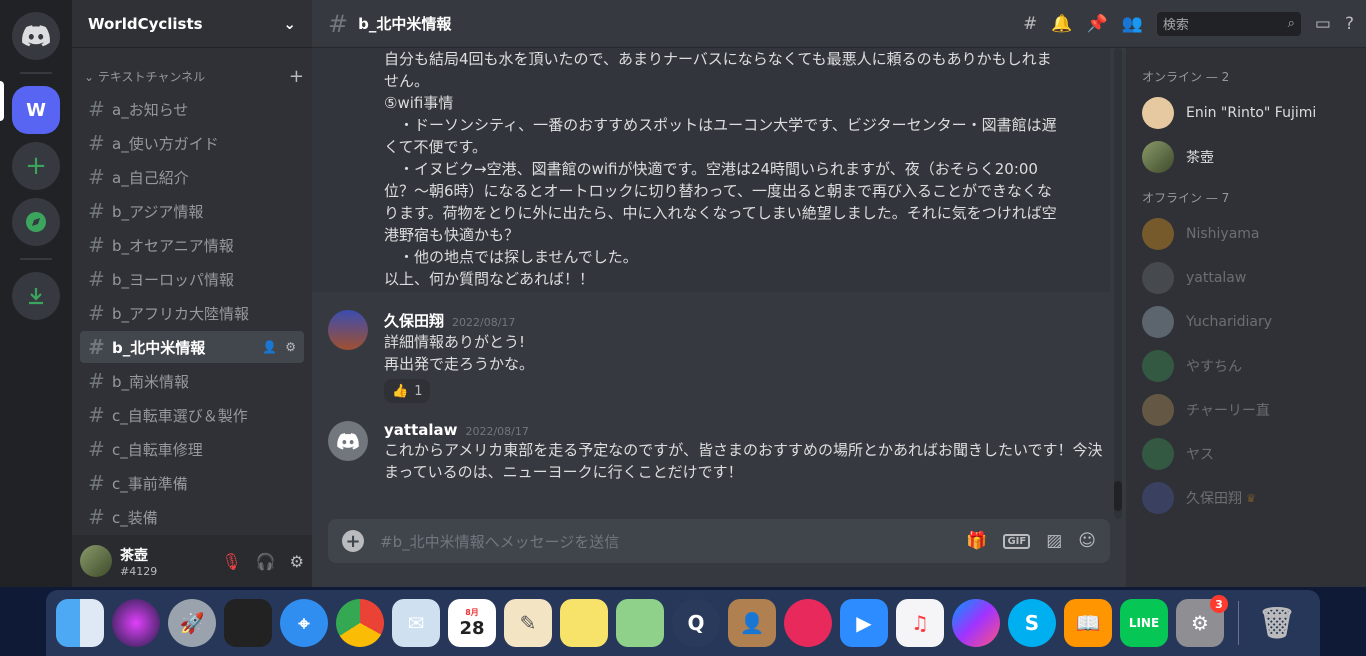  Describe the element at coordinates (1238, 623) in the screenshot. I see `dock-divider` at that location.